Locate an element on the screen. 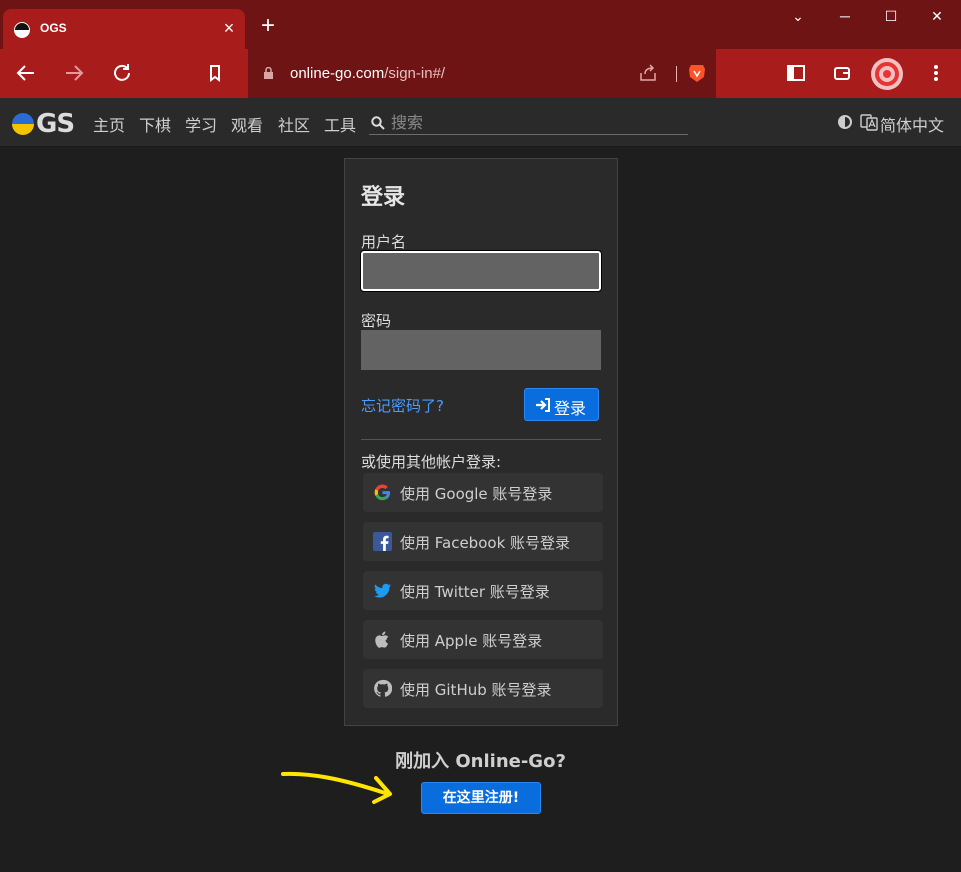  login-title: 登录 is located at coordinates (383, 197).